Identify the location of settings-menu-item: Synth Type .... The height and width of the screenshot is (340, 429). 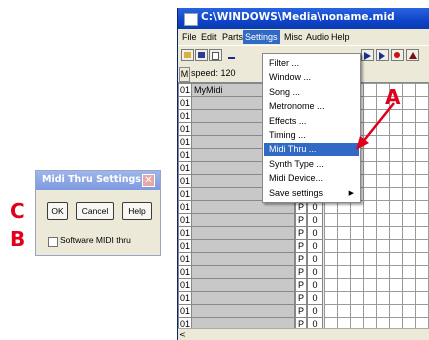
(311, 164).